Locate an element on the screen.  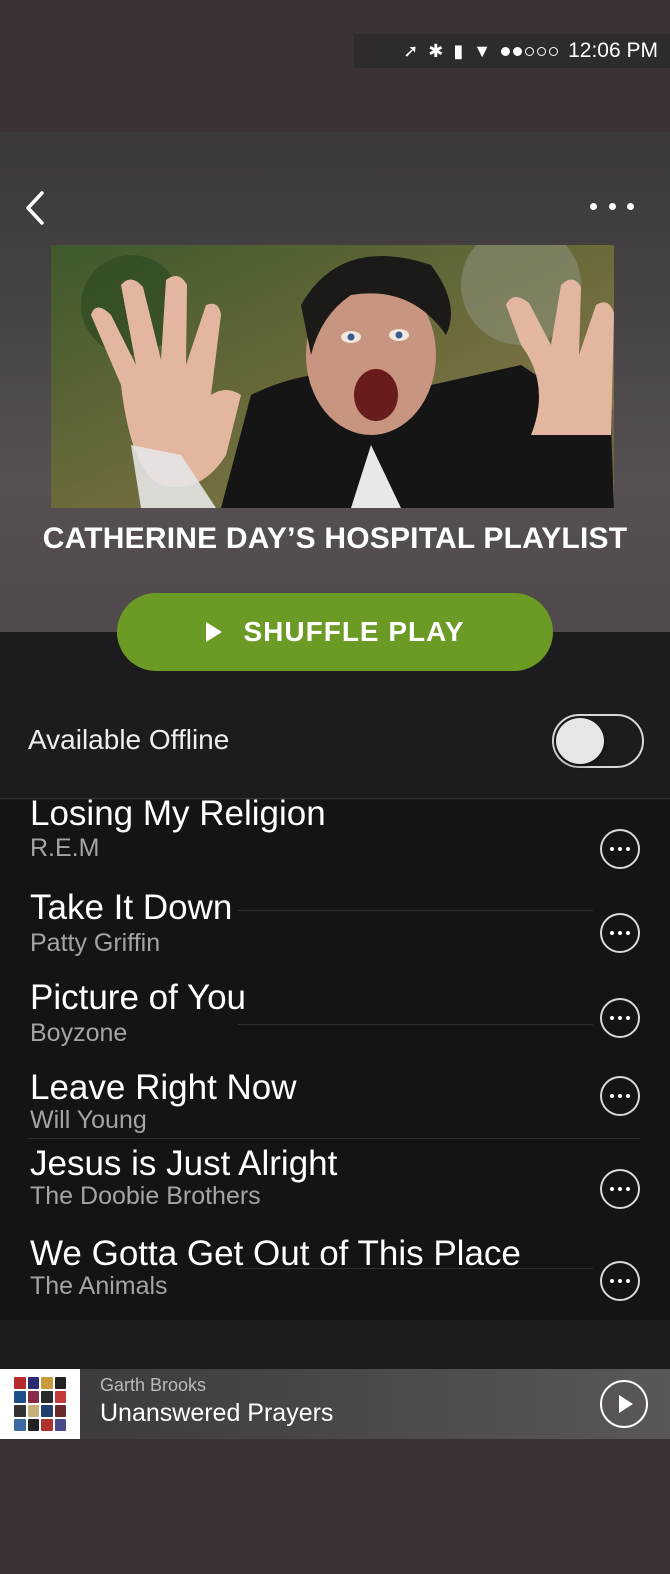
playlist-cover-image is located at coordinates (332, 376).